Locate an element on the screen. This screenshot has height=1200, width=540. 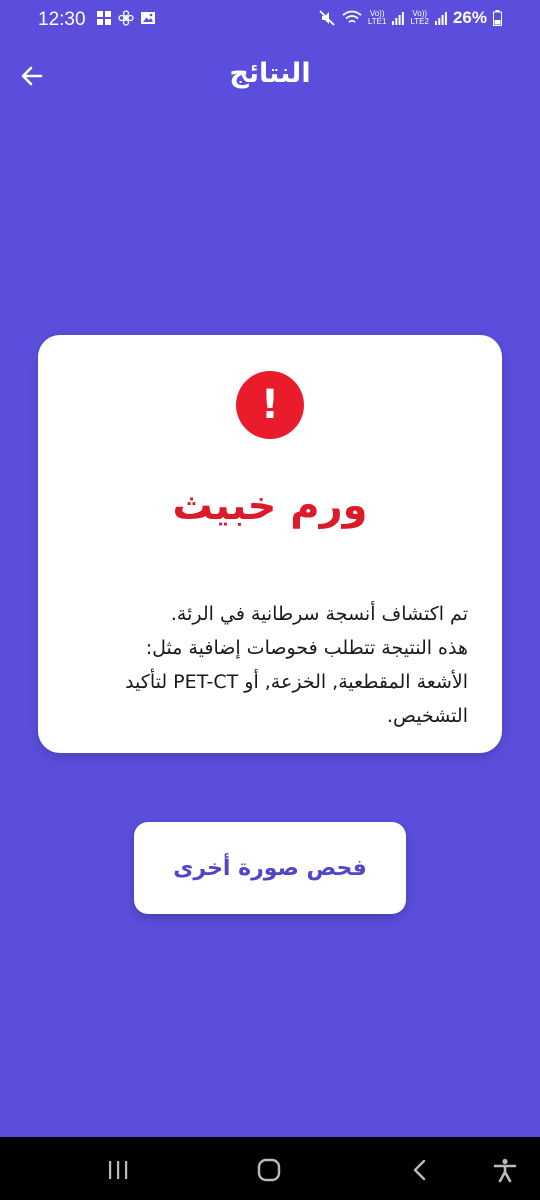
page-title: النتائج is located at coordinates (270, 73).